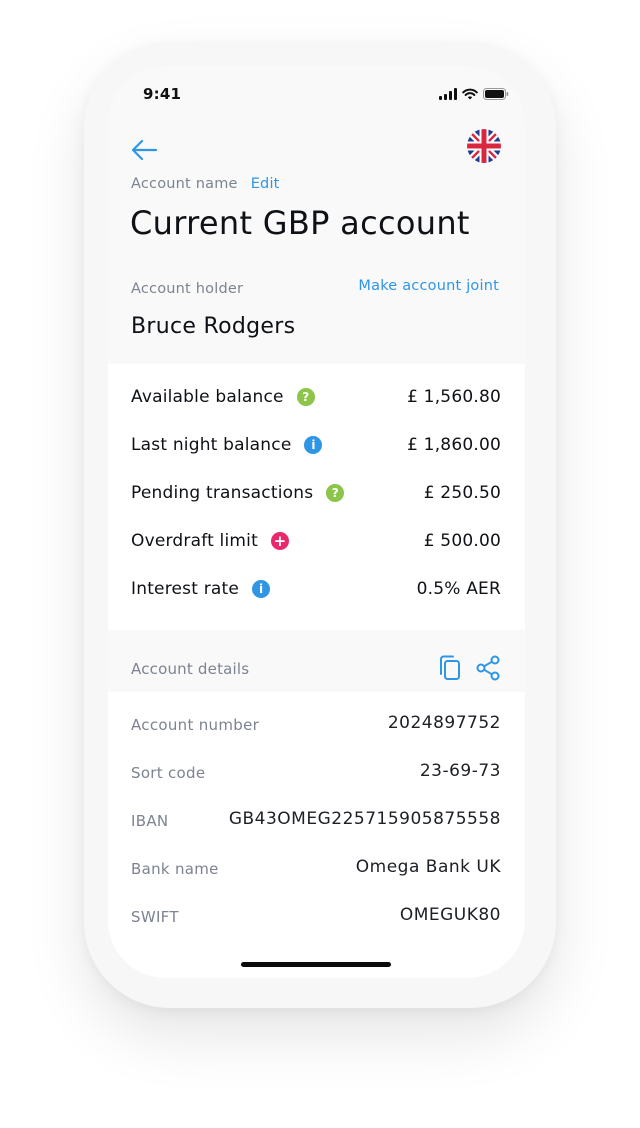  What do you see at coordinates (155, 917) in the screenshot?
I see `detail-label: SWIFT` at bounding box center [155, 917].